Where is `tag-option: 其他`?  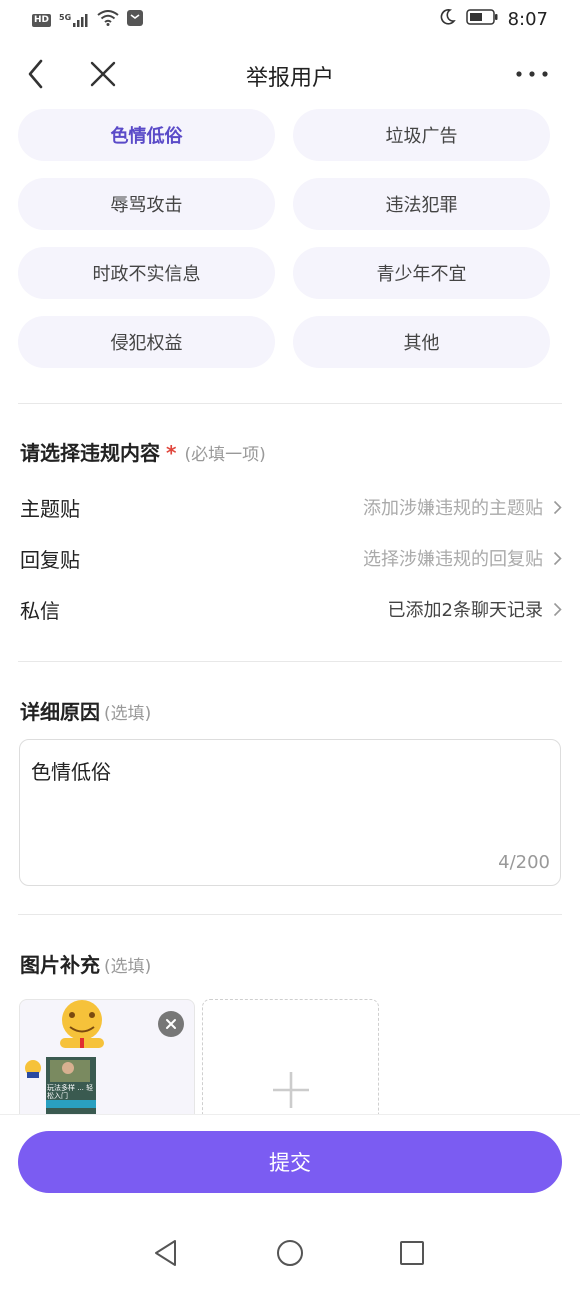 tag-option: 其他 is located at coordinates (421, 342).